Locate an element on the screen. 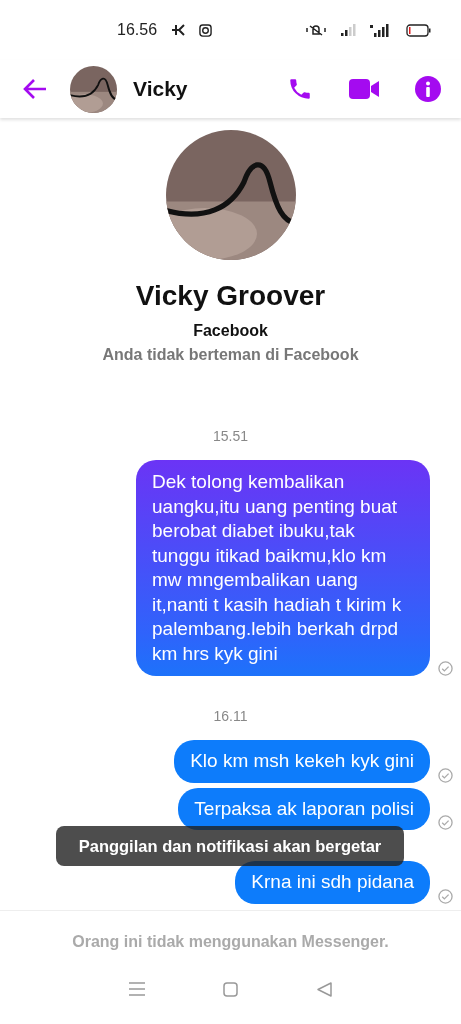 This screenshot has height=1024, width=461. app-icon is located at coordinates (178, 30).